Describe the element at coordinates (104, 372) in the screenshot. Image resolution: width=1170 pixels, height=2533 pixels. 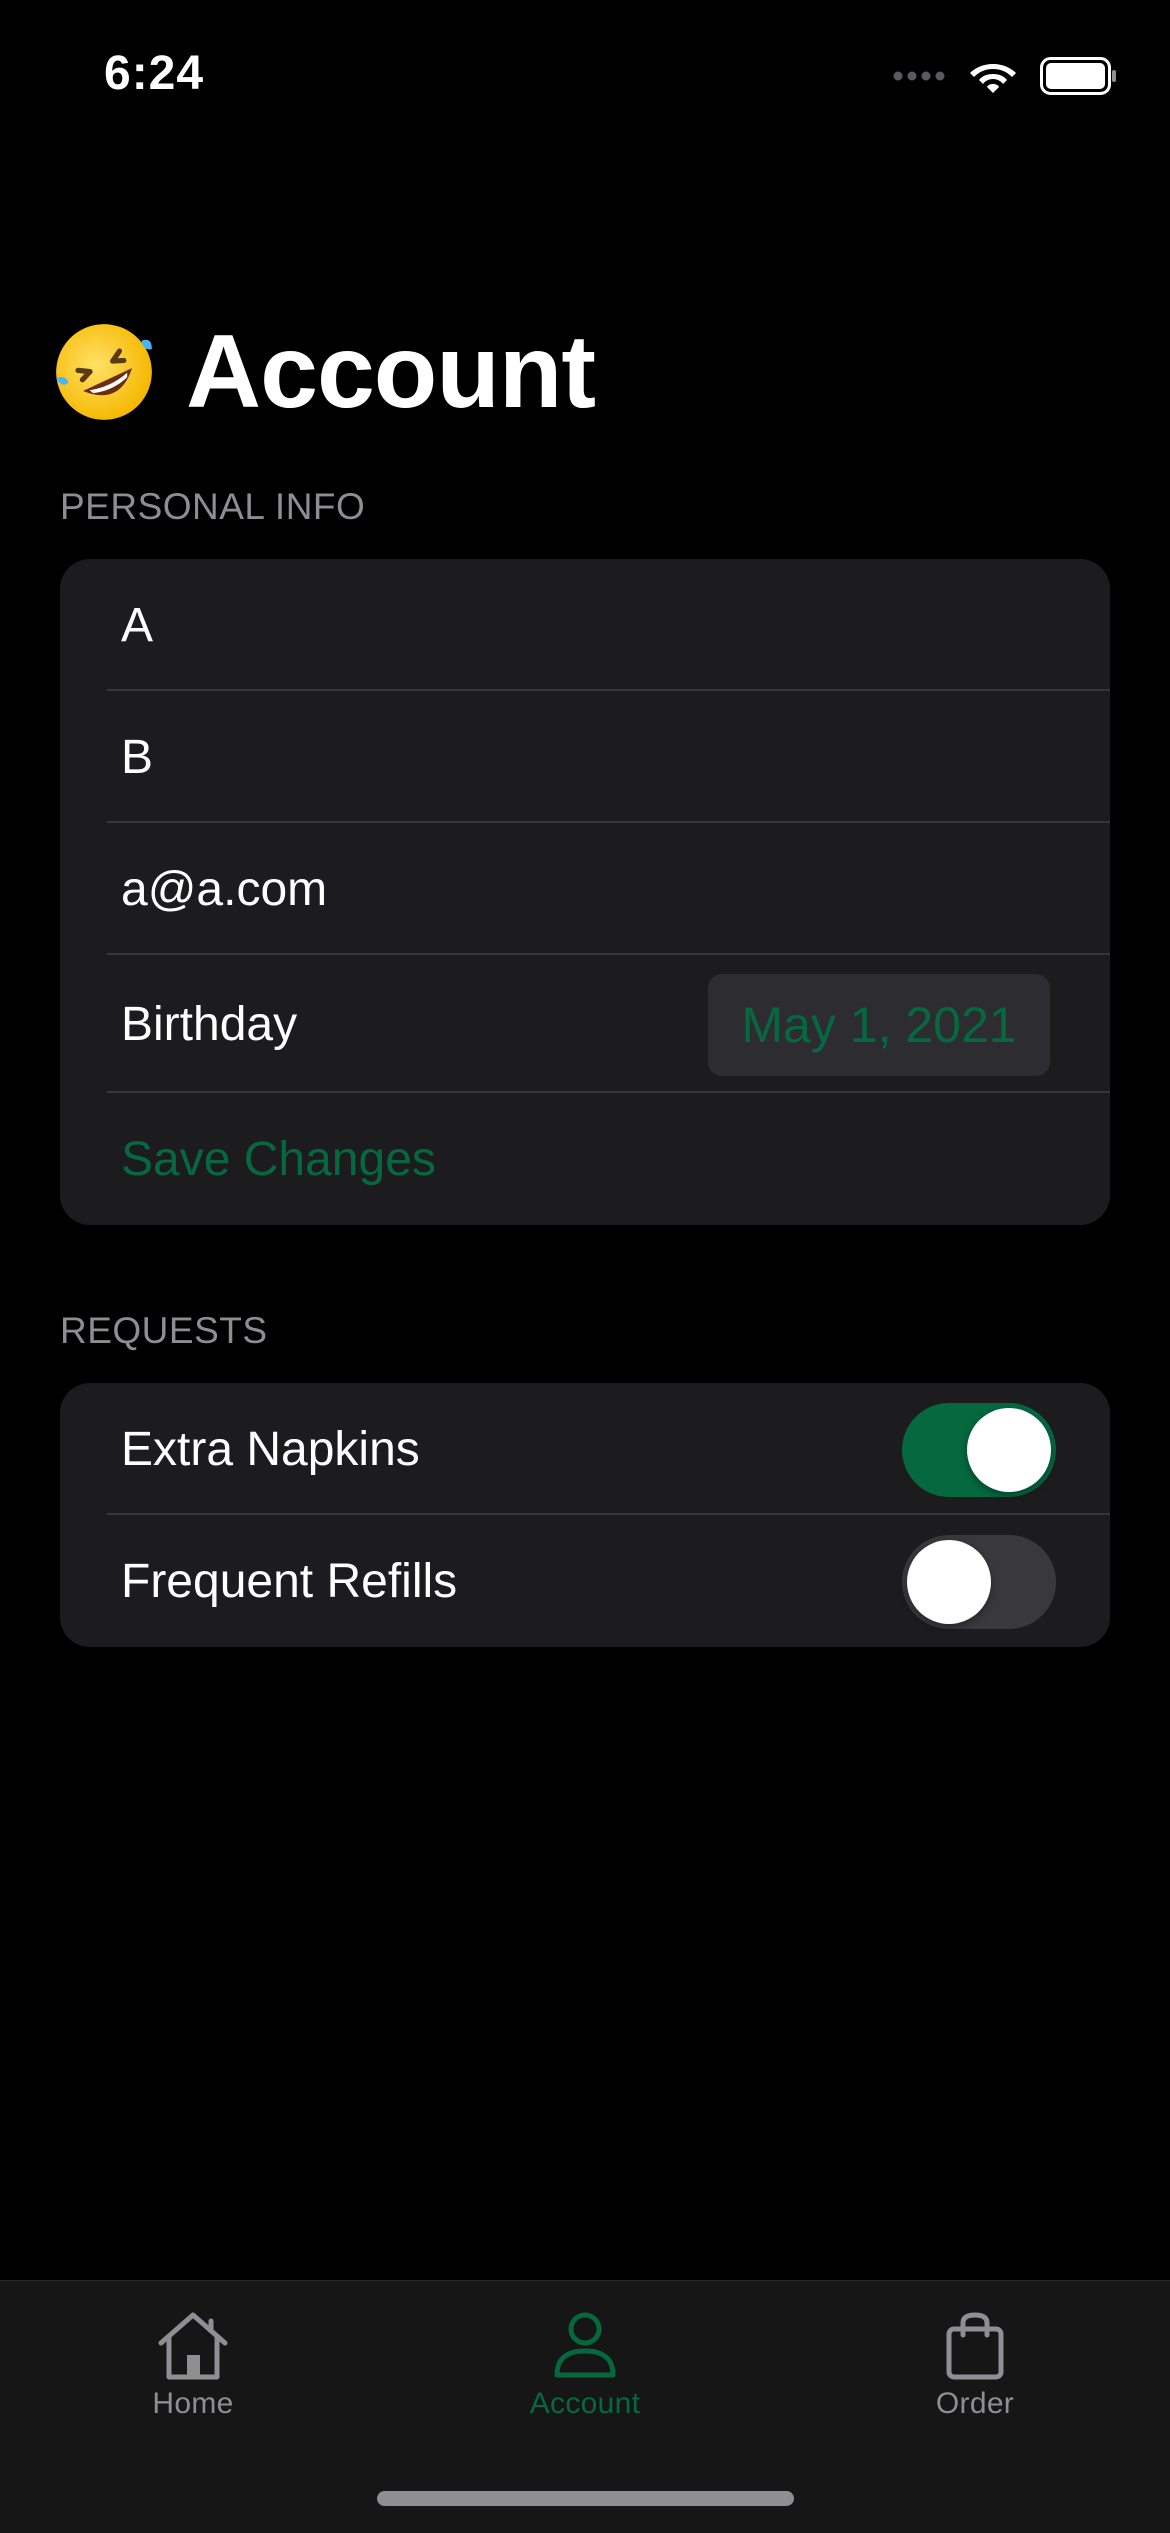
I see `rolling-laughing-emoji-icon` at that location.